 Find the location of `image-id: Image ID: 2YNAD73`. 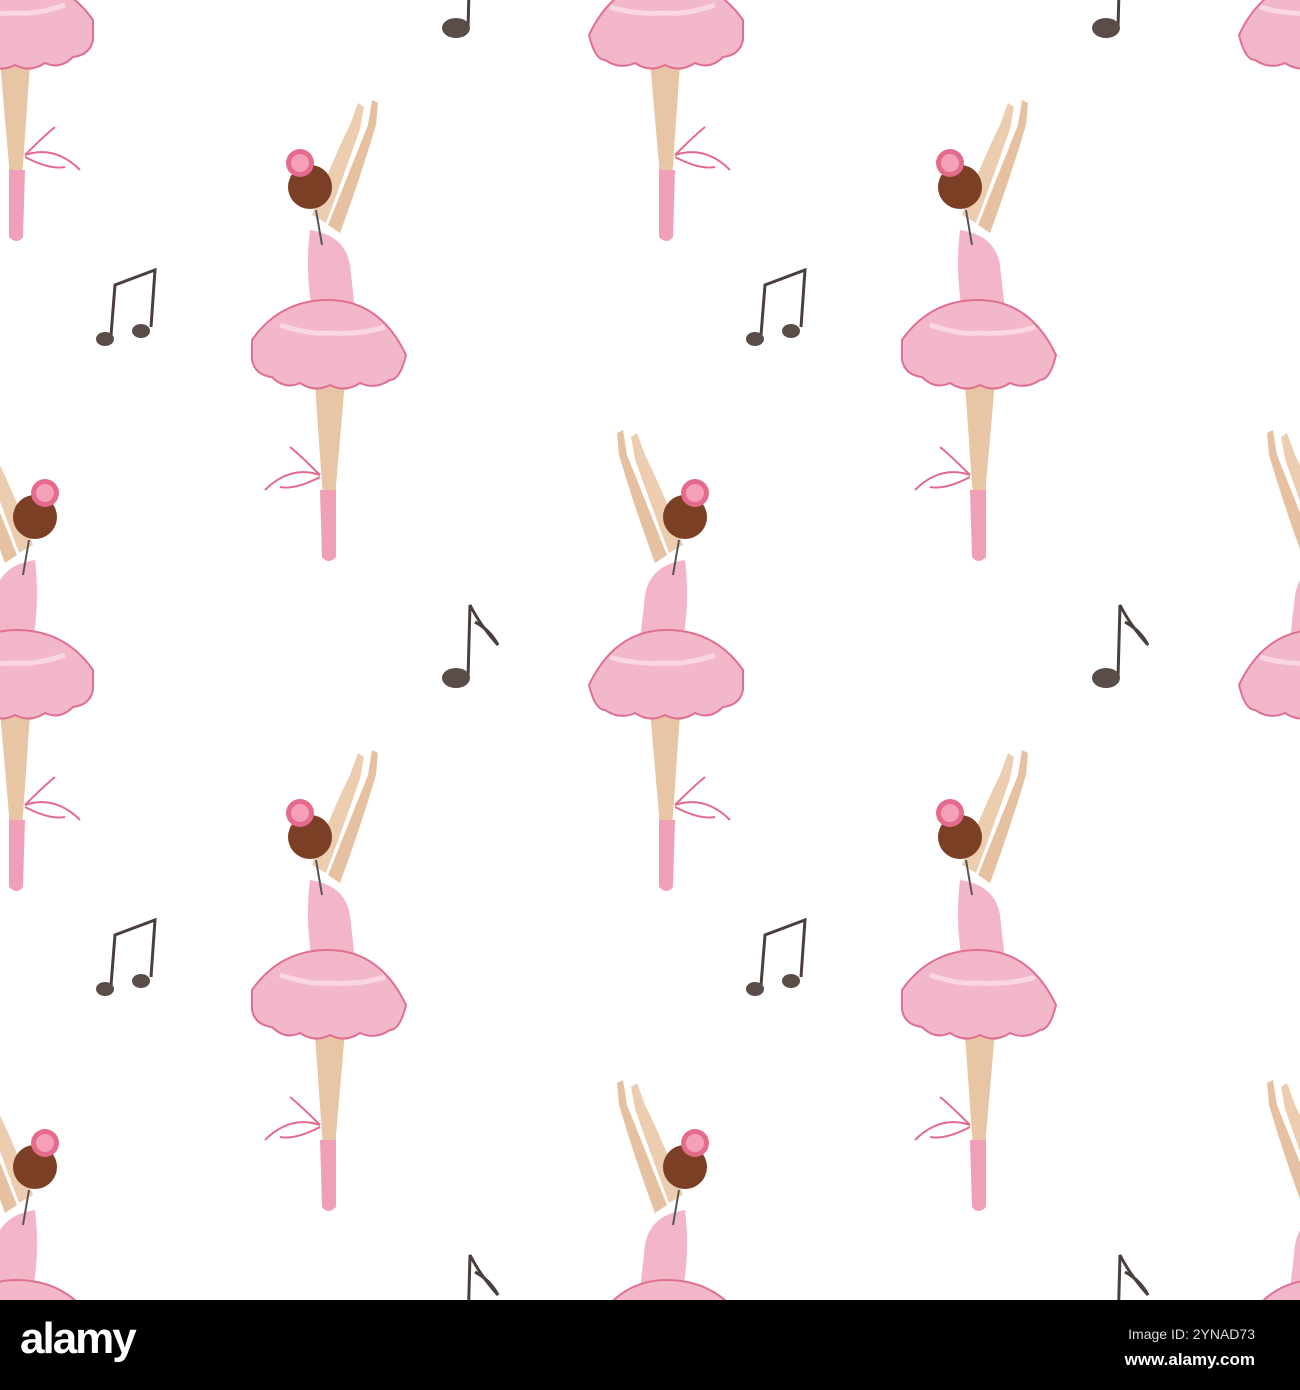

image-id: Image ID: 2YNAD73 is located at coordinates (1191, 1334).